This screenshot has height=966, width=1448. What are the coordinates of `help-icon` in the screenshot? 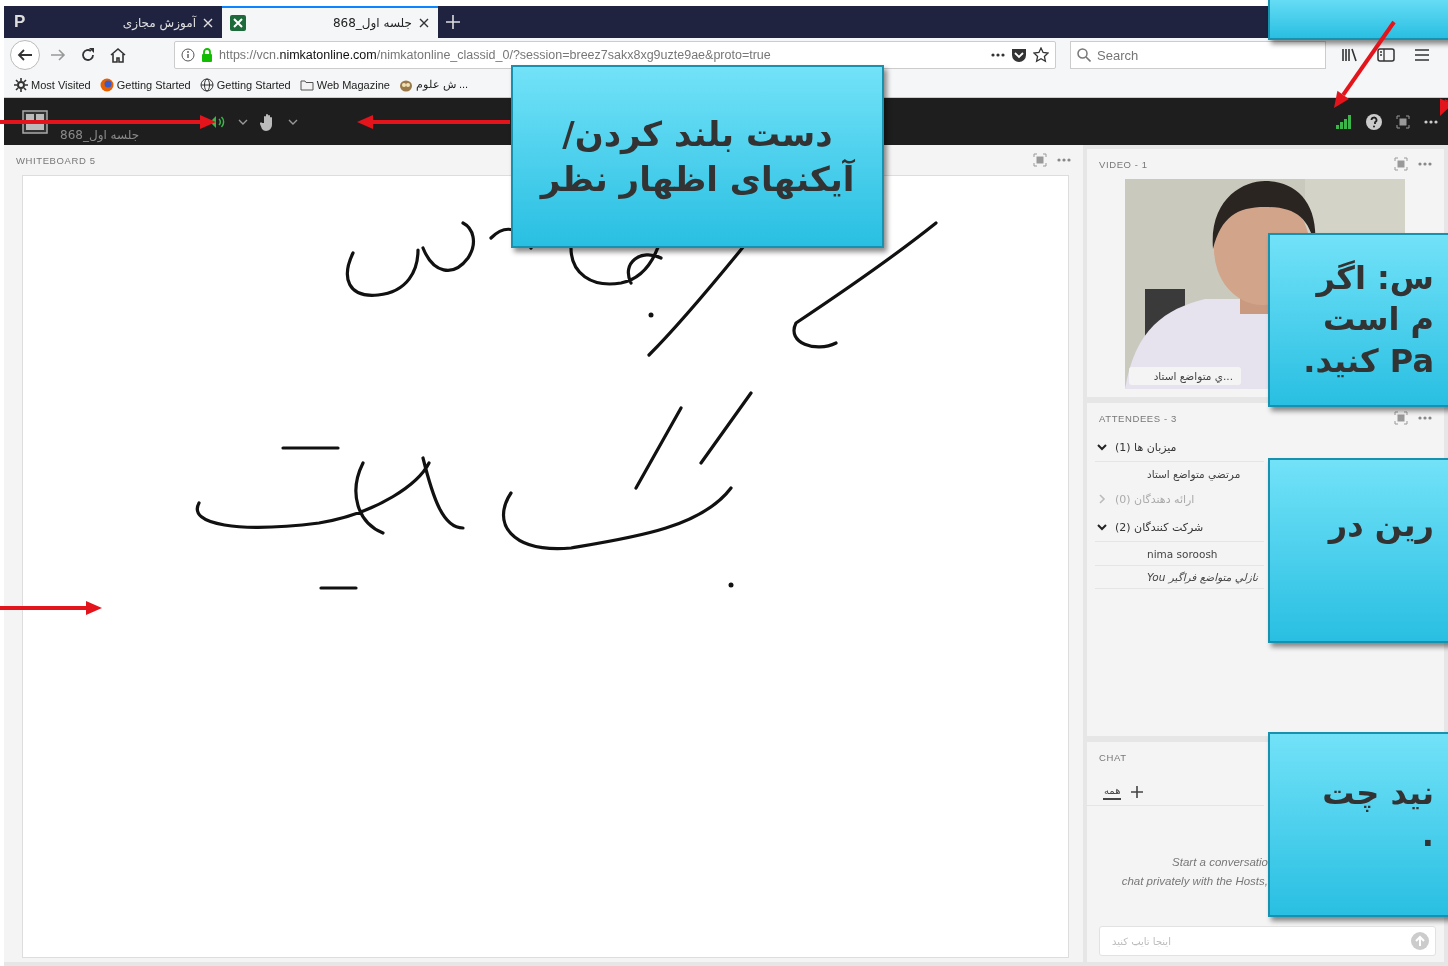 It's located at (1374, 121).